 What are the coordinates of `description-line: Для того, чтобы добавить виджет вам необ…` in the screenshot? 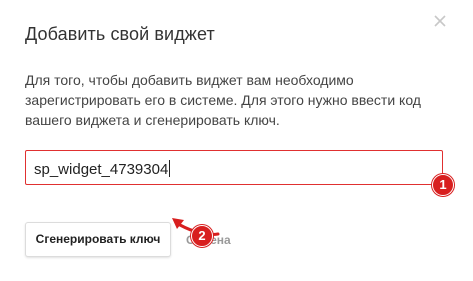 It's located at (189, 80).